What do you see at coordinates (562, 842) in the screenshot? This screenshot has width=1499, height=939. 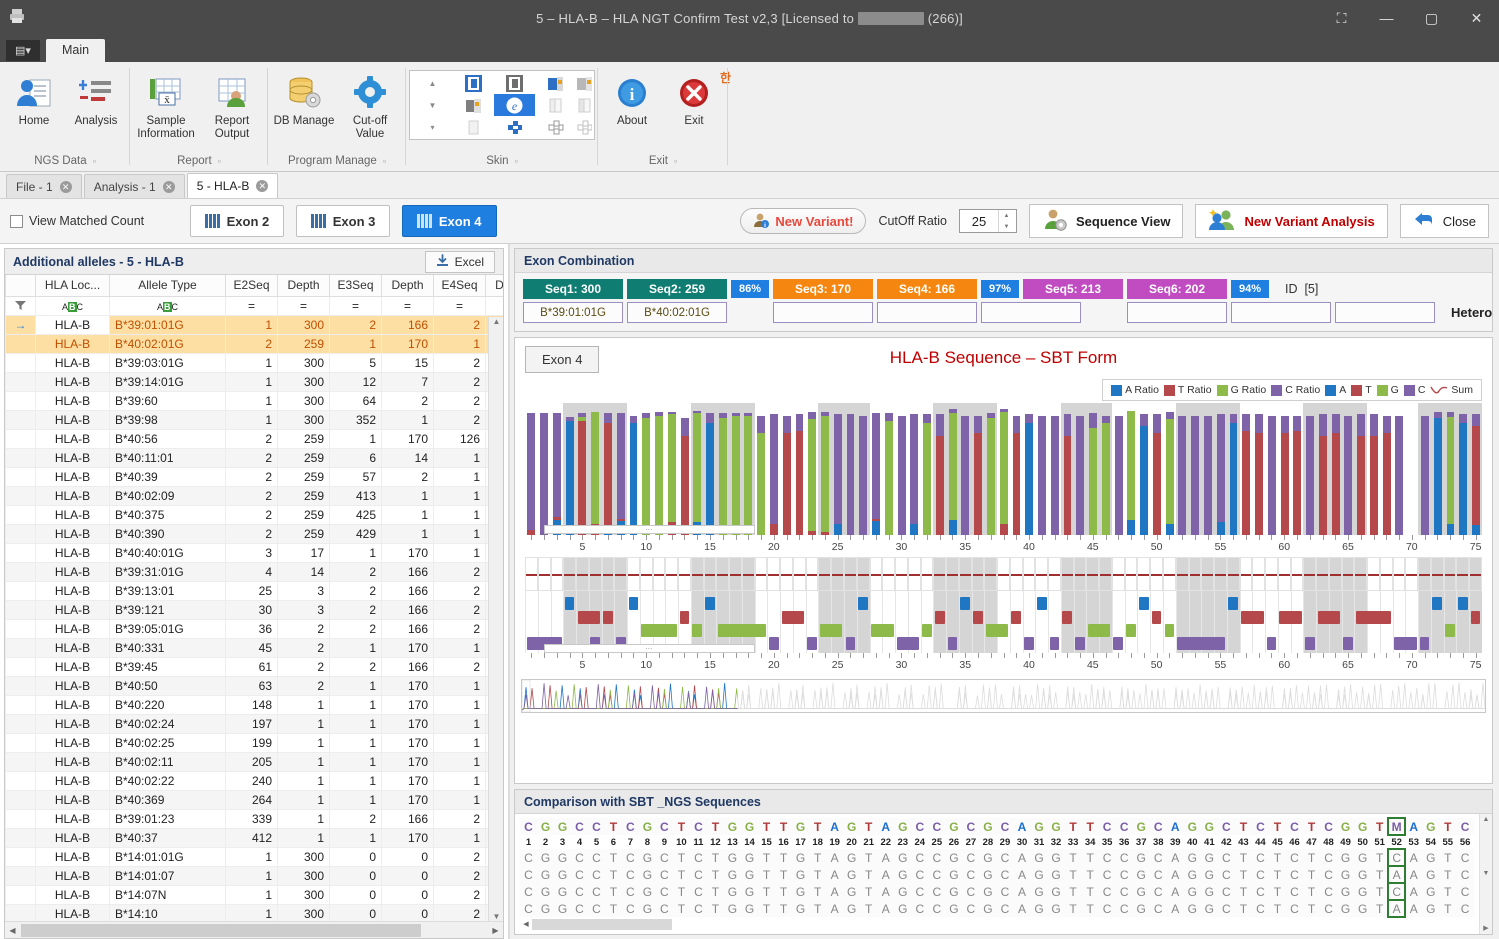 I see `sequence-cell: 3` at bounding box center [562, 842].